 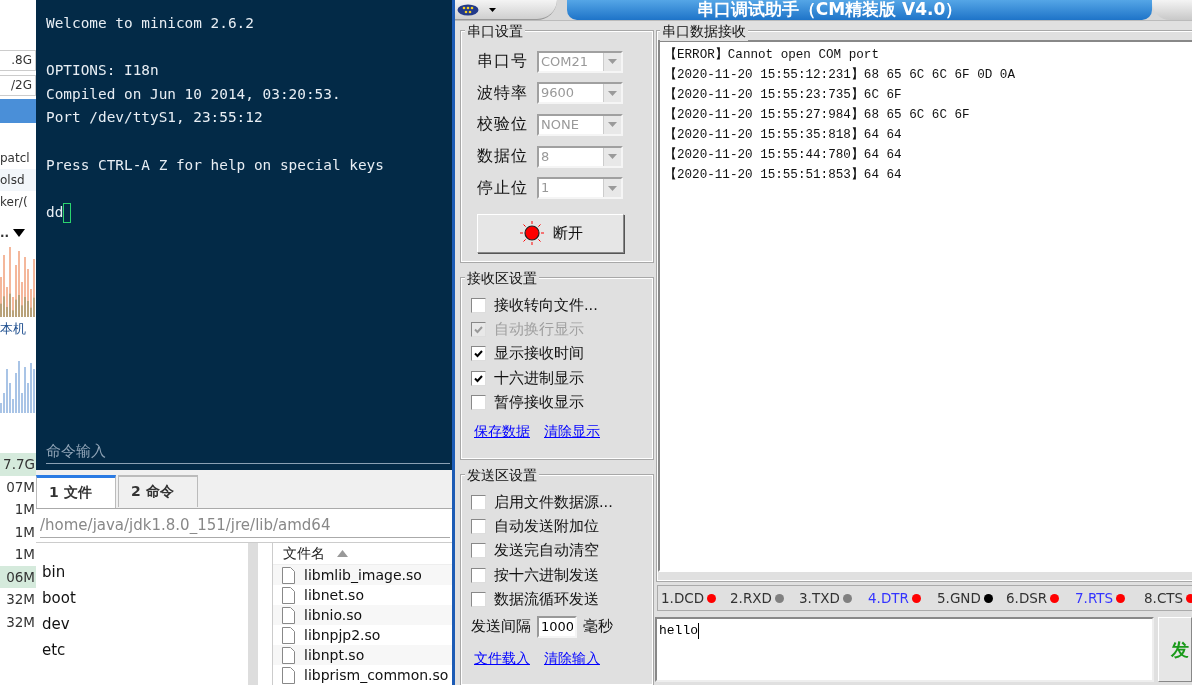 What do you see at coordinates (888, 598) in the screenshot?
I see `pin-label: 4.DTR` at bounding box center [888, 598].